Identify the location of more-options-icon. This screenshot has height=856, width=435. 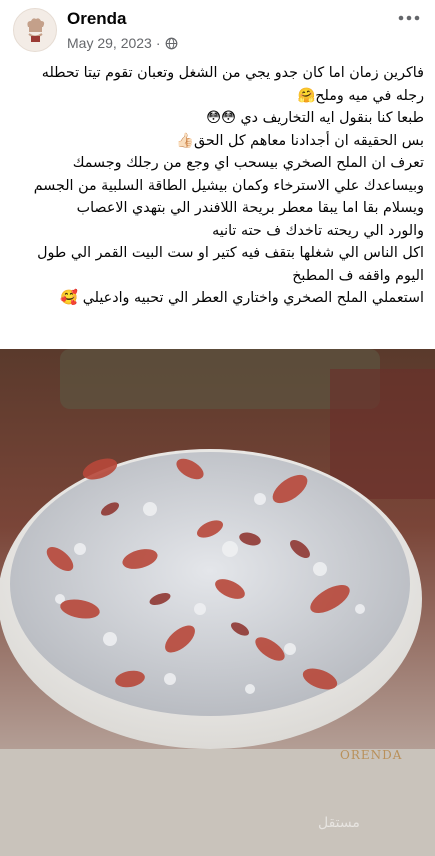
(409, 18).